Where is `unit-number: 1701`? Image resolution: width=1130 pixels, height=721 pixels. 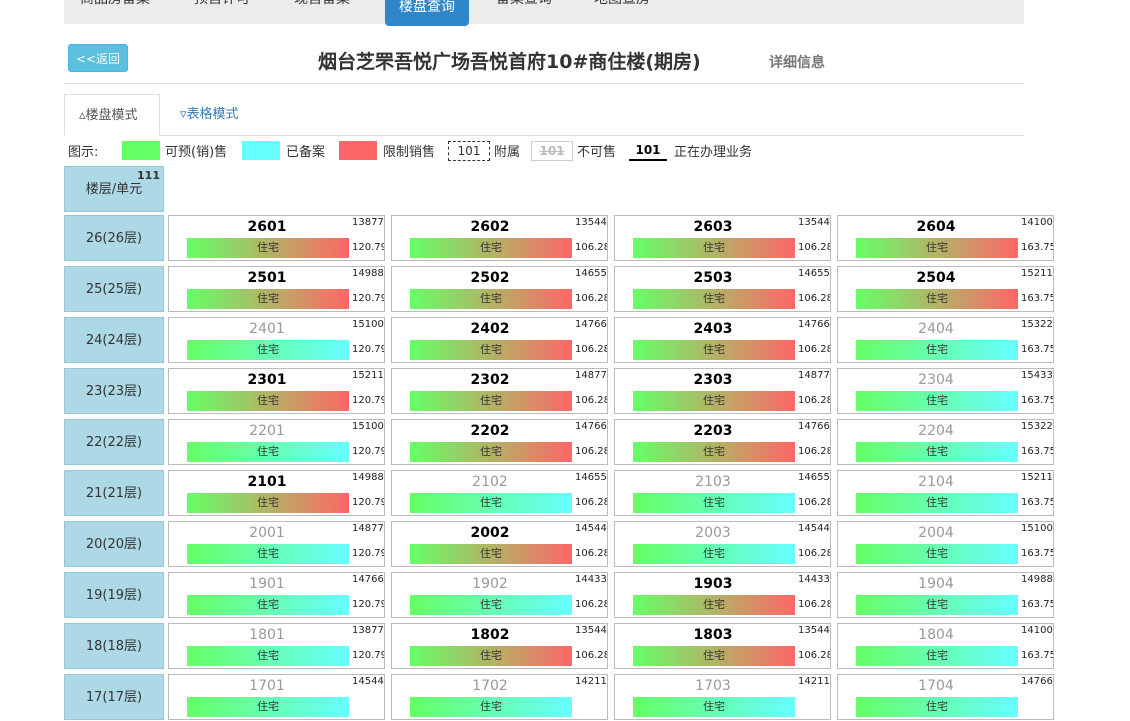
unit-number: 1701 is located at coordinates (267, 686).